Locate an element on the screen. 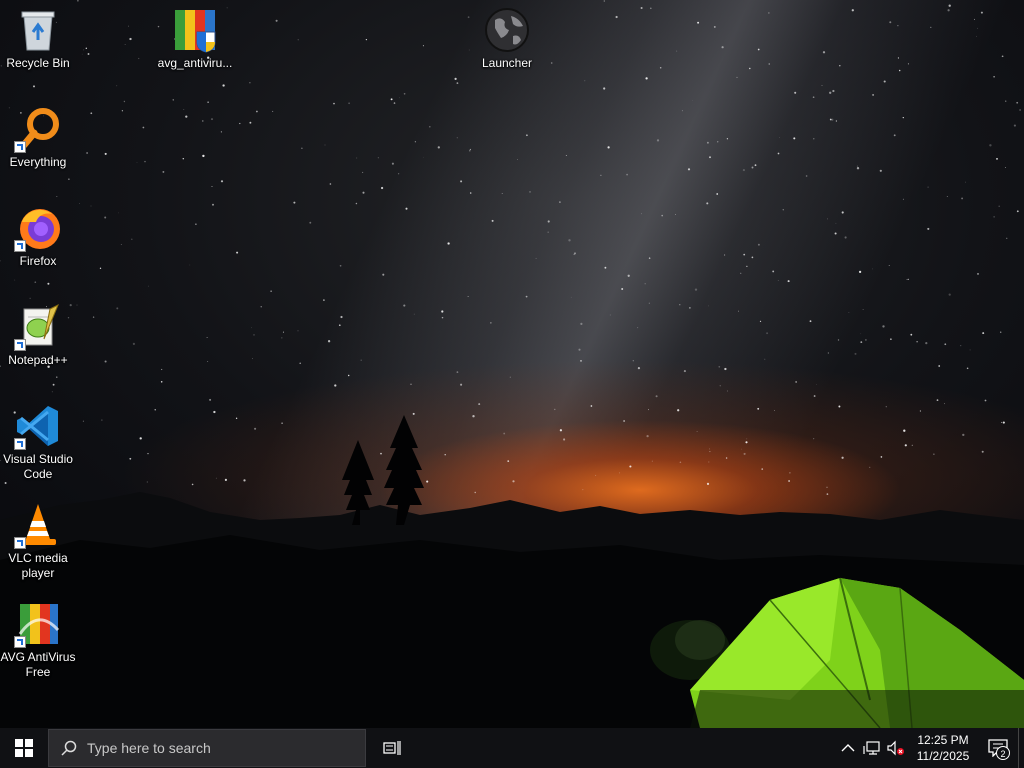 This screenshot has height=768, width=1024. vscode-icon is located at coordinates (38, 426).